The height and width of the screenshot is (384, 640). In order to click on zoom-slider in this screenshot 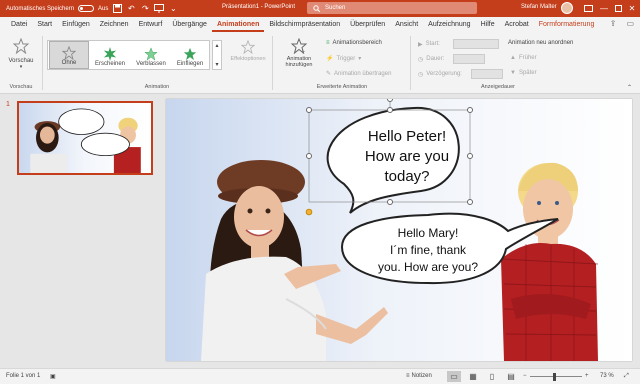, I will do `click(556, 376)`.